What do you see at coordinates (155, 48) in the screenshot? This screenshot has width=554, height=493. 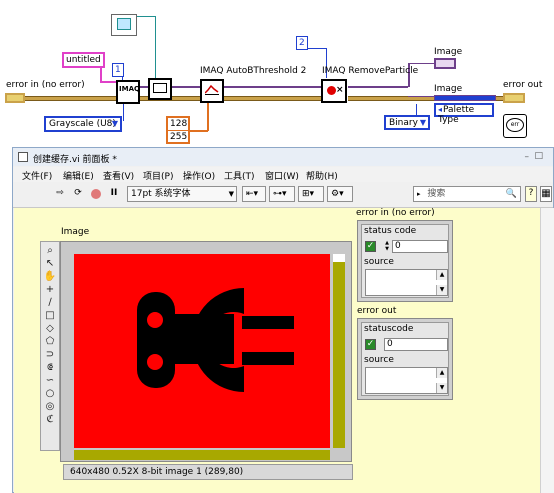 I see `ref-wire-v` at bounding box center [155, 48].